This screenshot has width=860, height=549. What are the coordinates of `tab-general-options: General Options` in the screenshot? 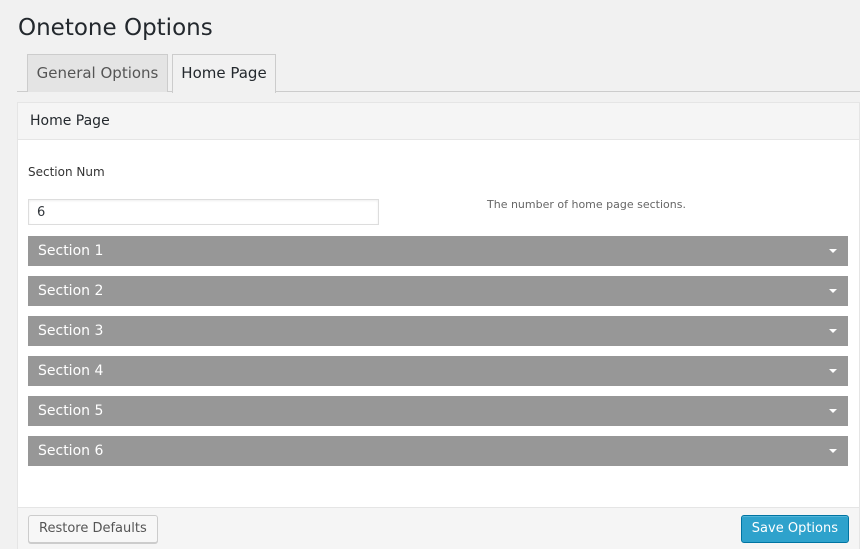 It's located at (97, 73).